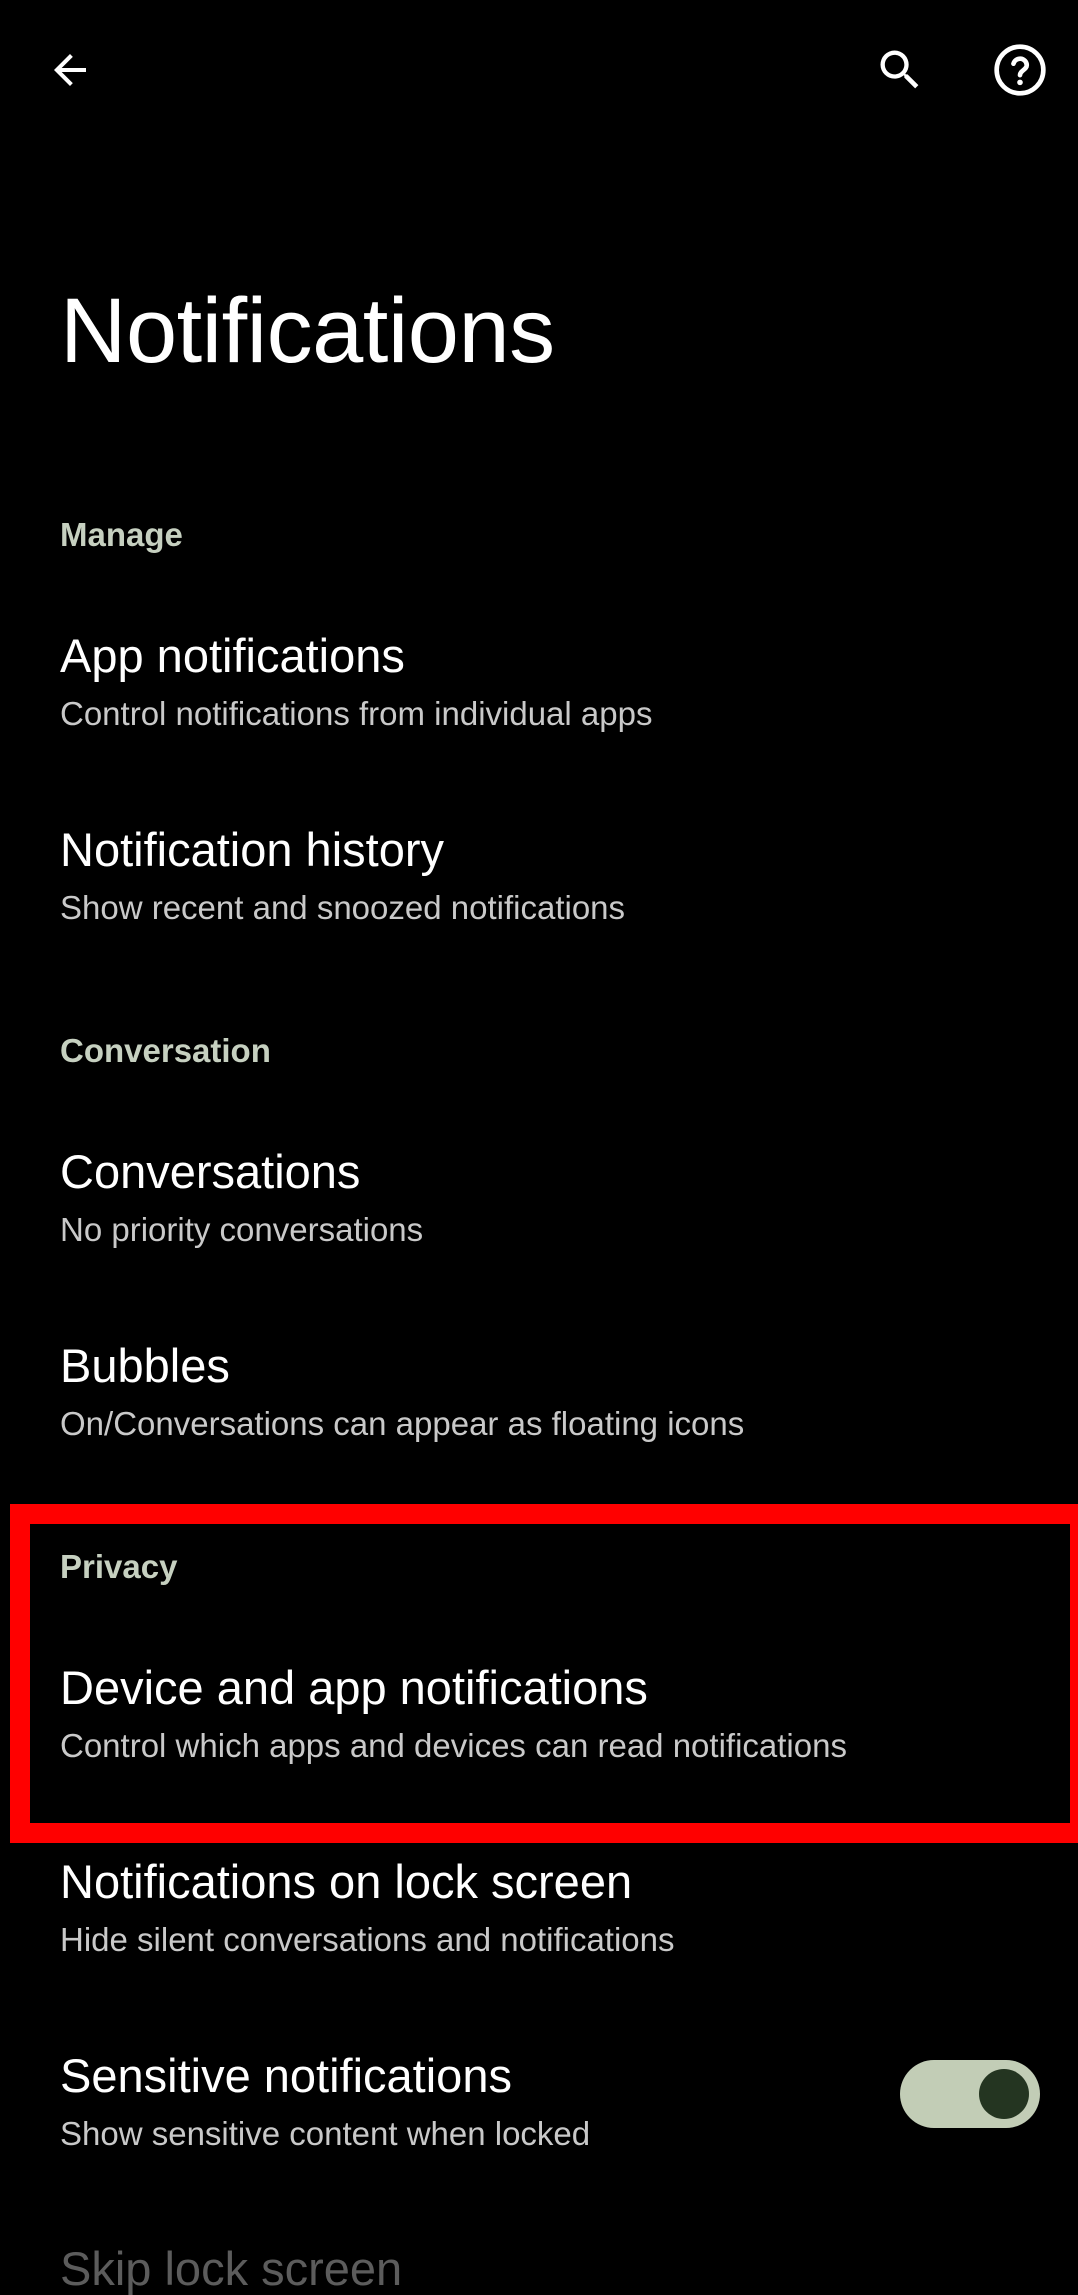  I want to click on item-subtitle: No priority conversations, so click(242, 1229).